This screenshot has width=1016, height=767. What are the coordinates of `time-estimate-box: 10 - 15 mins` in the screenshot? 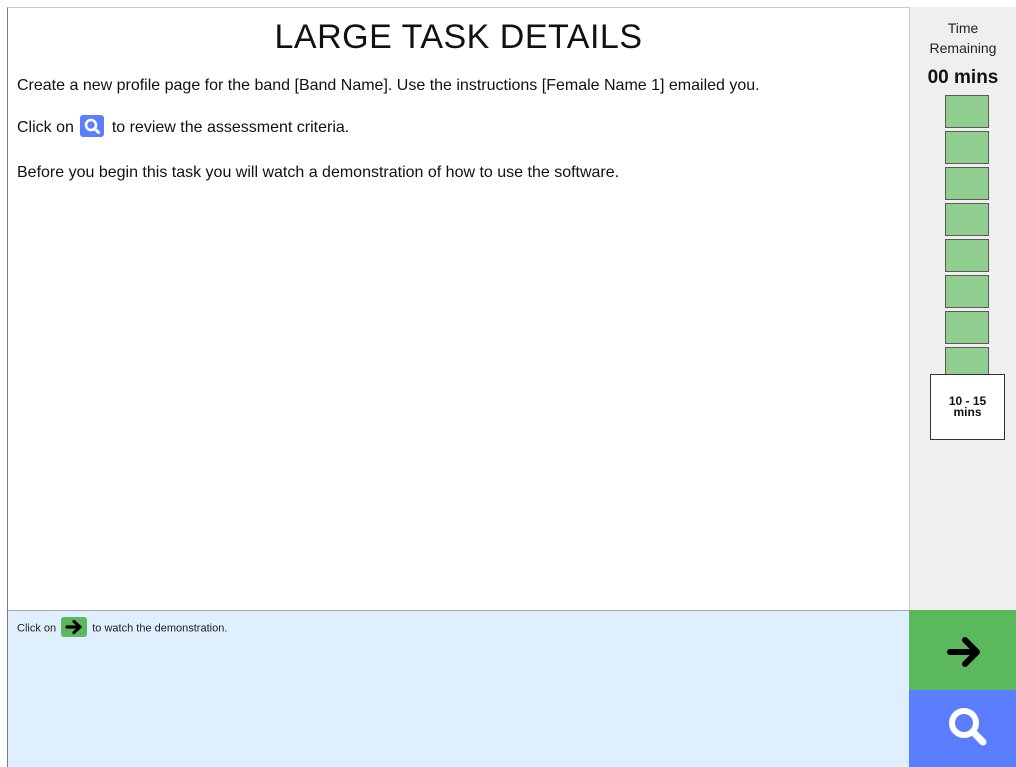 It's located at (967, 407).